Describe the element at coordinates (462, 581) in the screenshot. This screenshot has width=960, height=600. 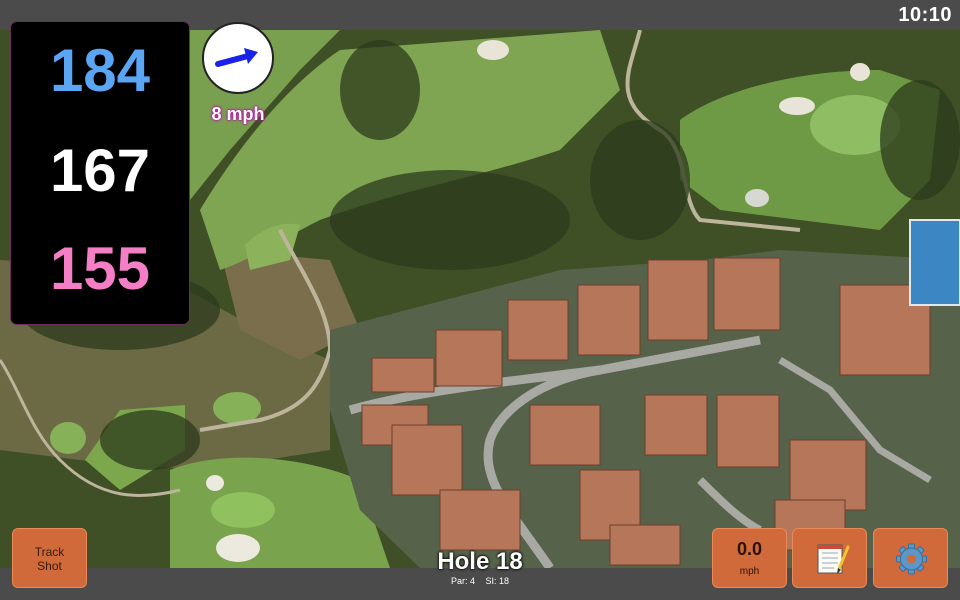
I see `hole-par: Par: 4` at that location.